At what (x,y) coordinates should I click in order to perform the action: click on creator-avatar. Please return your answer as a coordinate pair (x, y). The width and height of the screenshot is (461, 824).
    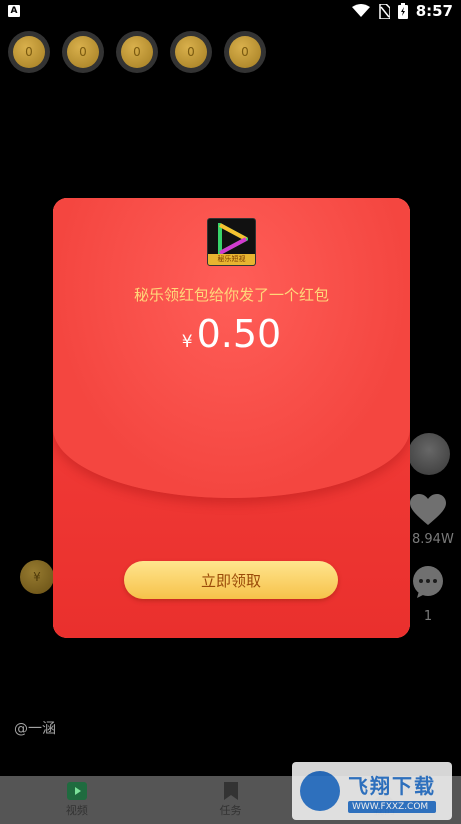
    Looking at the image, I should click on (429, 454).